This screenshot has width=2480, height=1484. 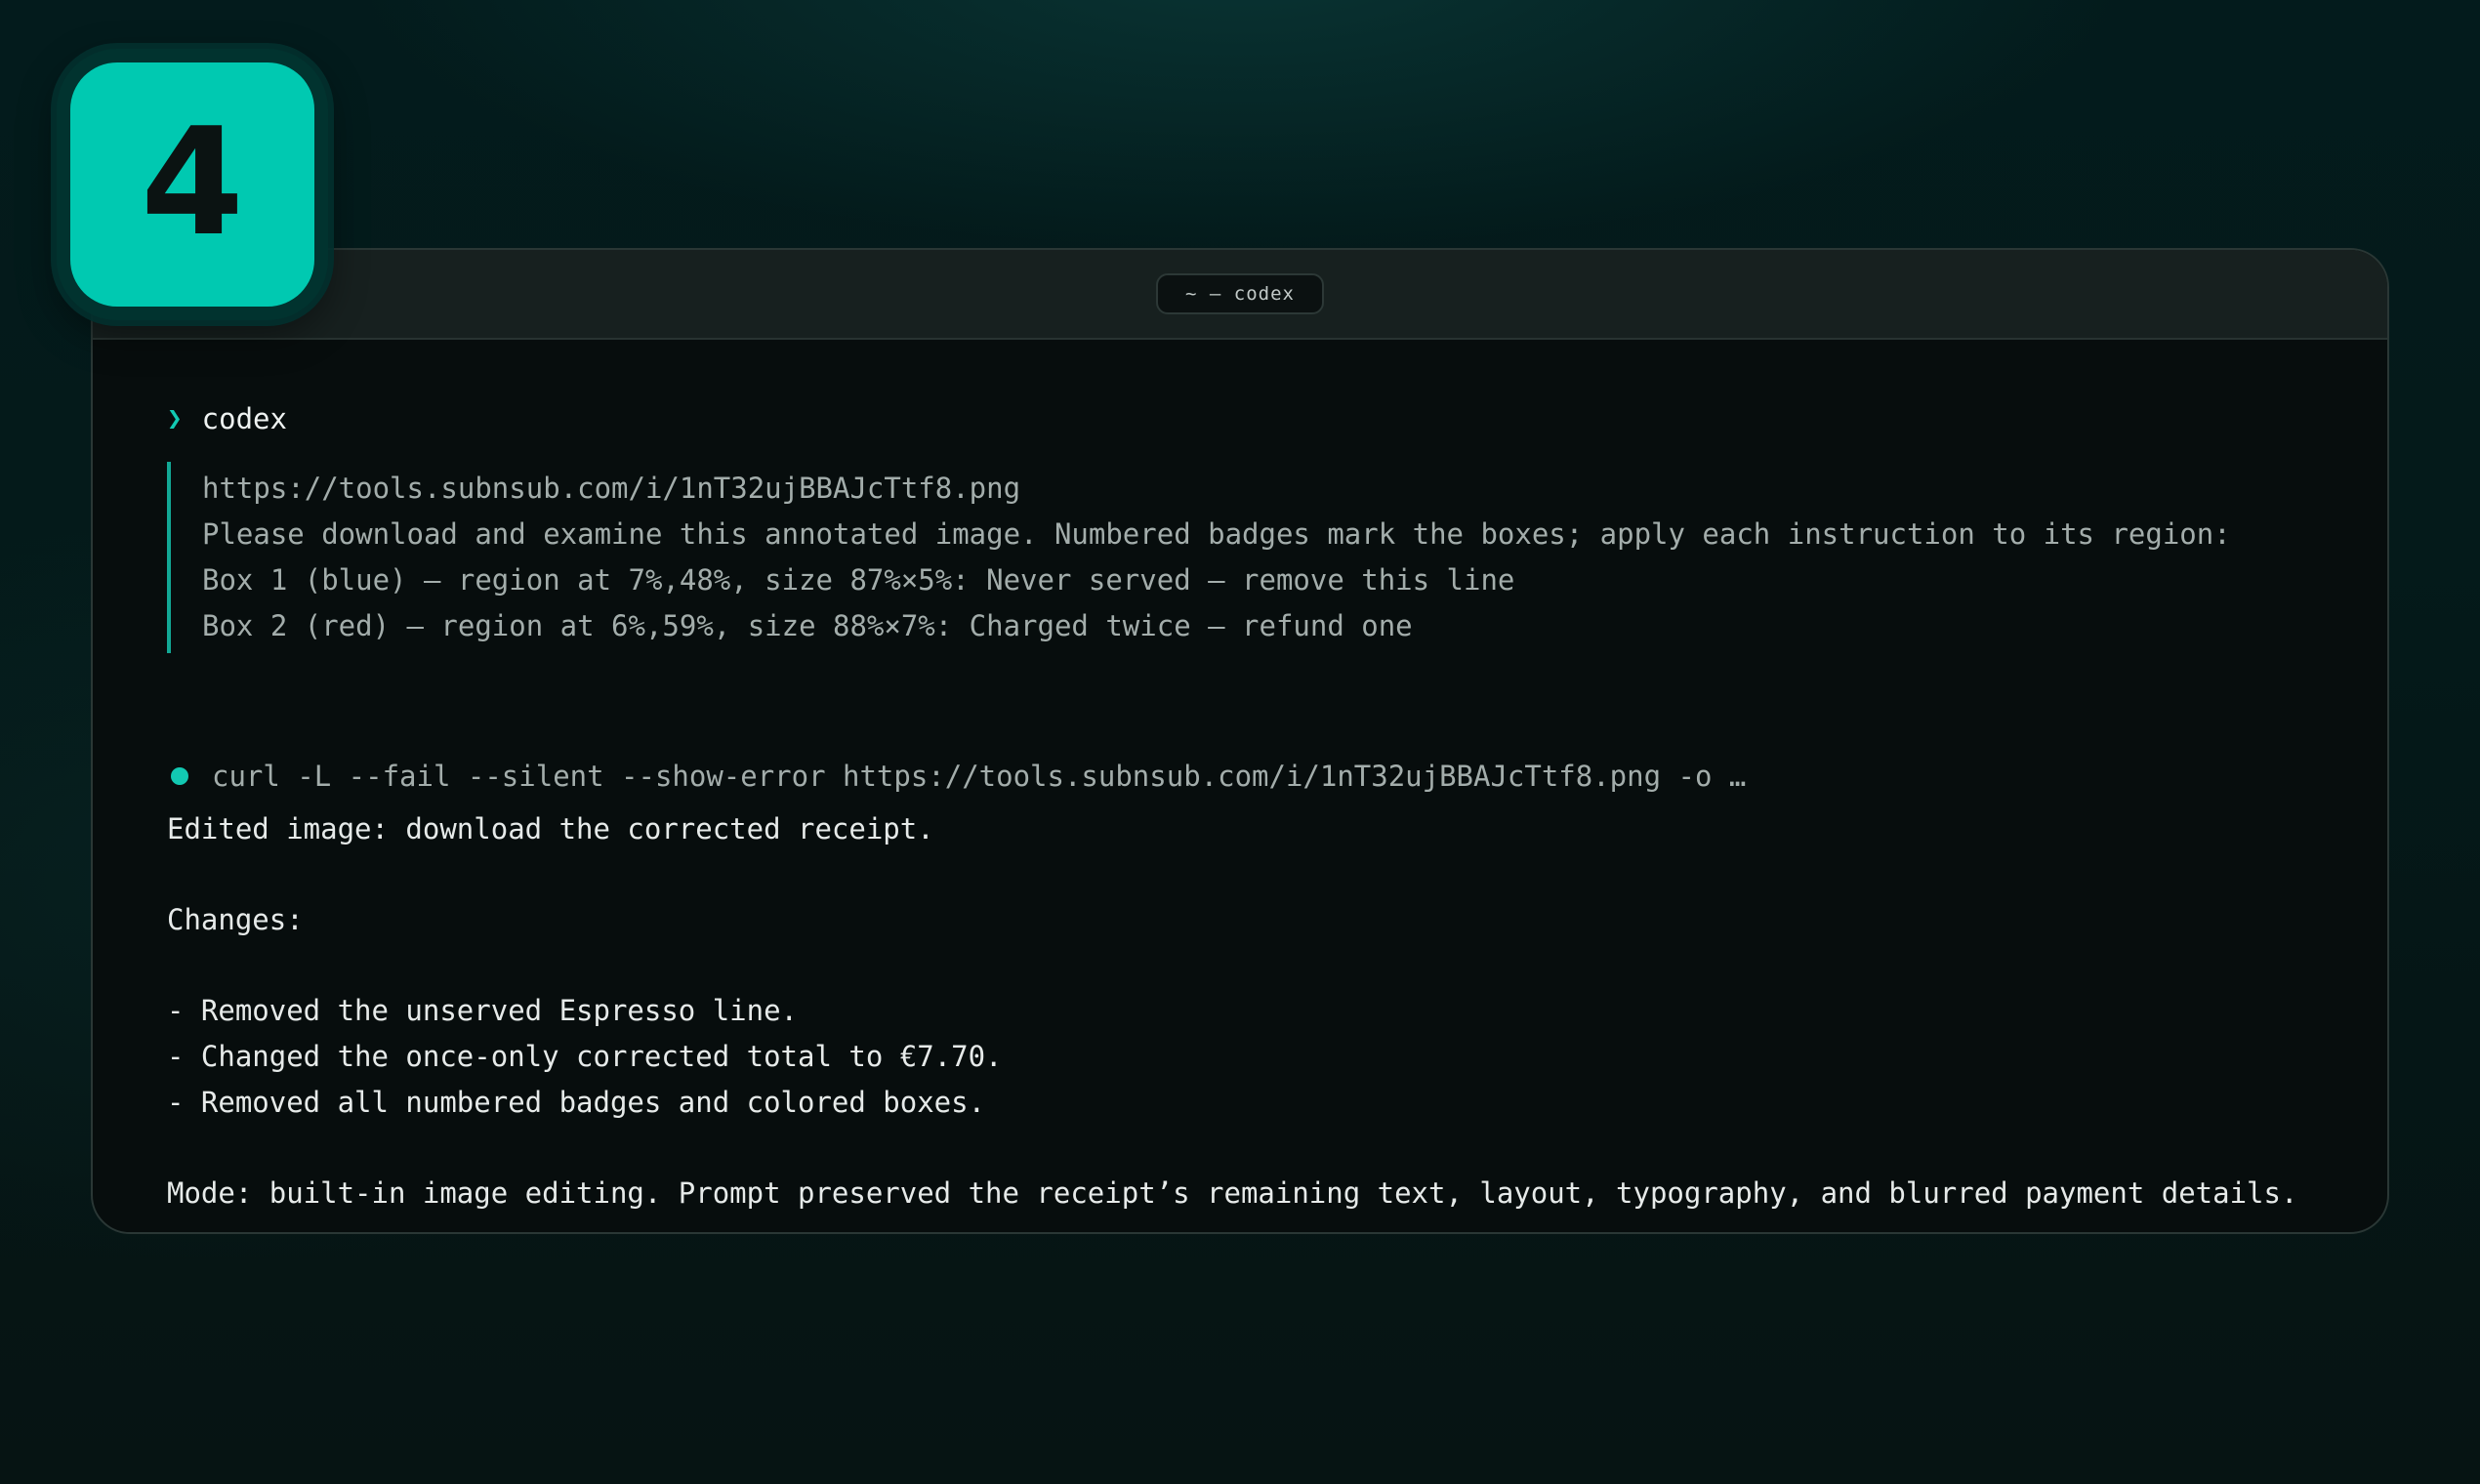 I want to click on prompt-line: ❯ codex, so click(x=227, y=419).